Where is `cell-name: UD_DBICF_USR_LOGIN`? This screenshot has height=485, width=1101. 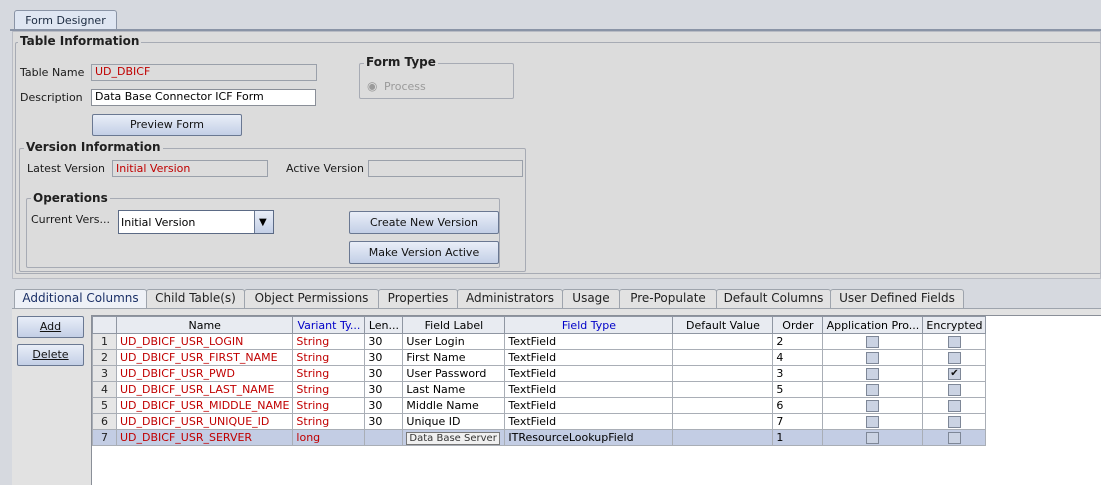 cell-name: UD_DBICF_USR_LOGIN is located at coordinates (204, 341).